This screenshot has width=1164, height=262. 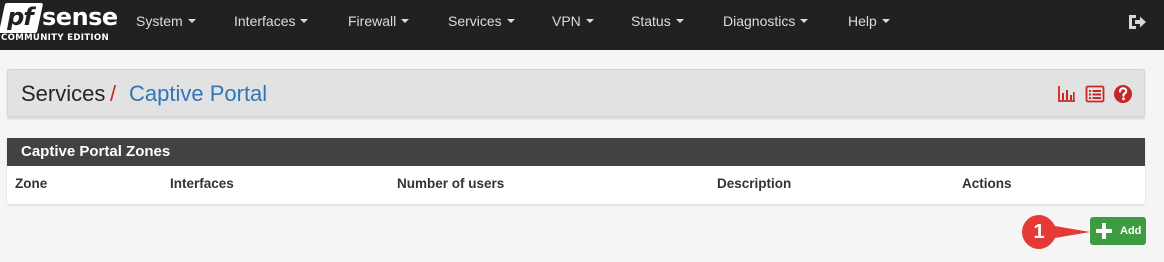 I want to click on menu-firewall-label: Firewall, so click(x=372, y=21).